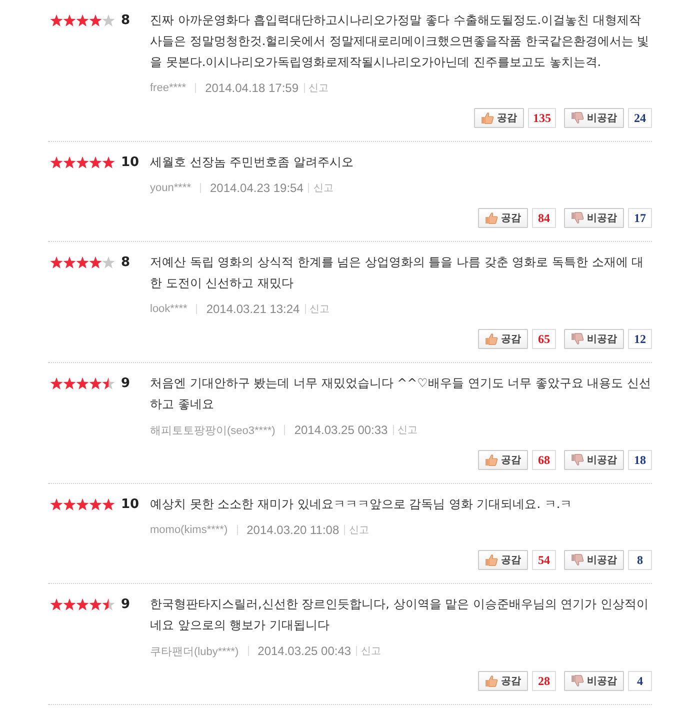 This screenshot has width=700, height=709. Describe the element at coordinates (341, 430) in the screenshot. I see `review-date: 2014.03.25 00:33` at that location.